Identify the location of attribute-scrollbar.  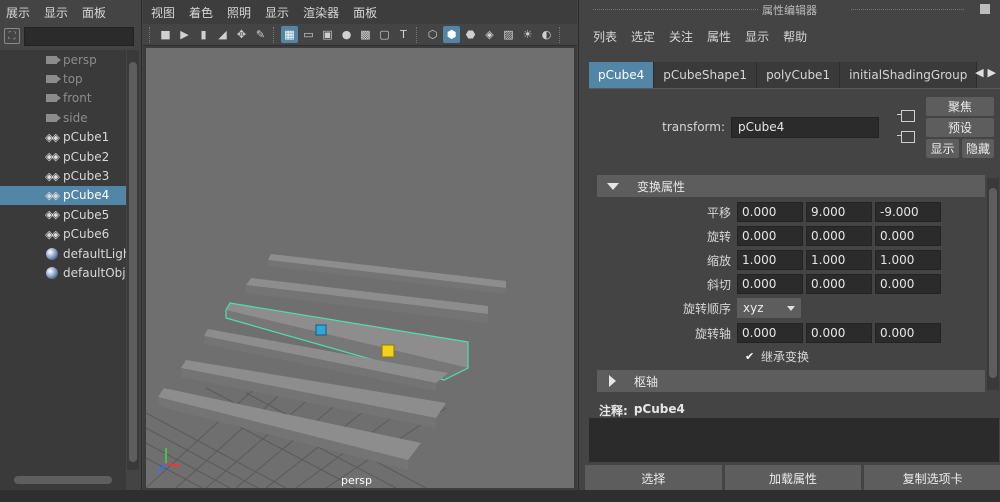
(993, 284).